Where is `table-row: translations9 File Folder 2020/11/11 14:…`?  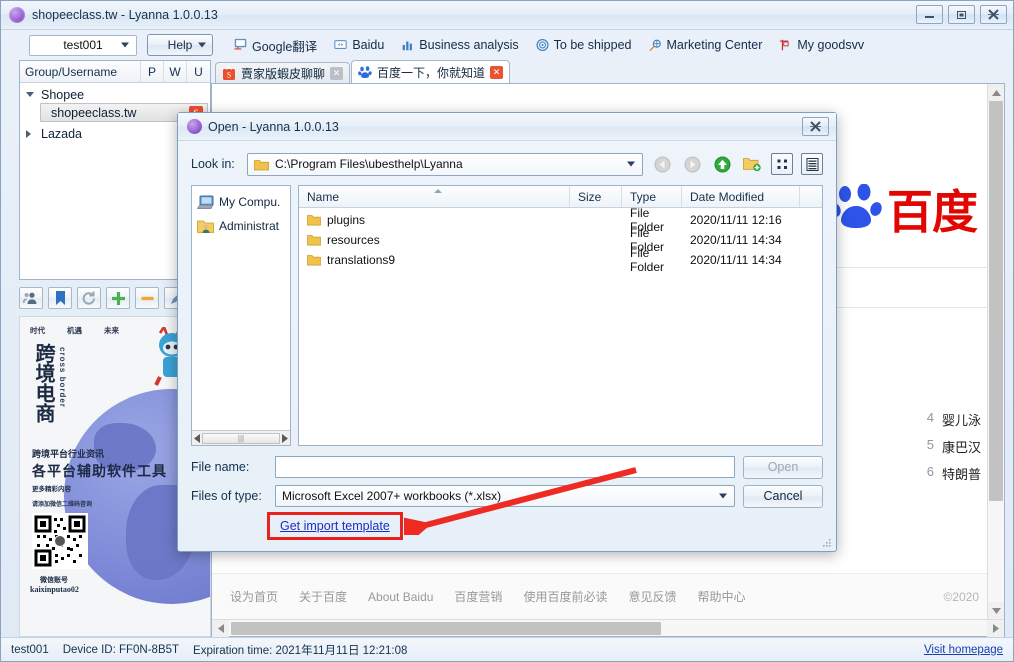 table-row: translations9 File Folder 2020/11/11 14:… is located at coordinates (560, 260).